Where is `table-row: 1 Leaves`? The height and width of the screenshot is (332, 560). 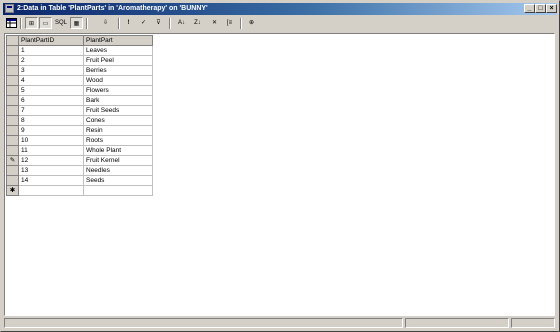 table-row: 1 Leaves is located at coordinates (79, 50).